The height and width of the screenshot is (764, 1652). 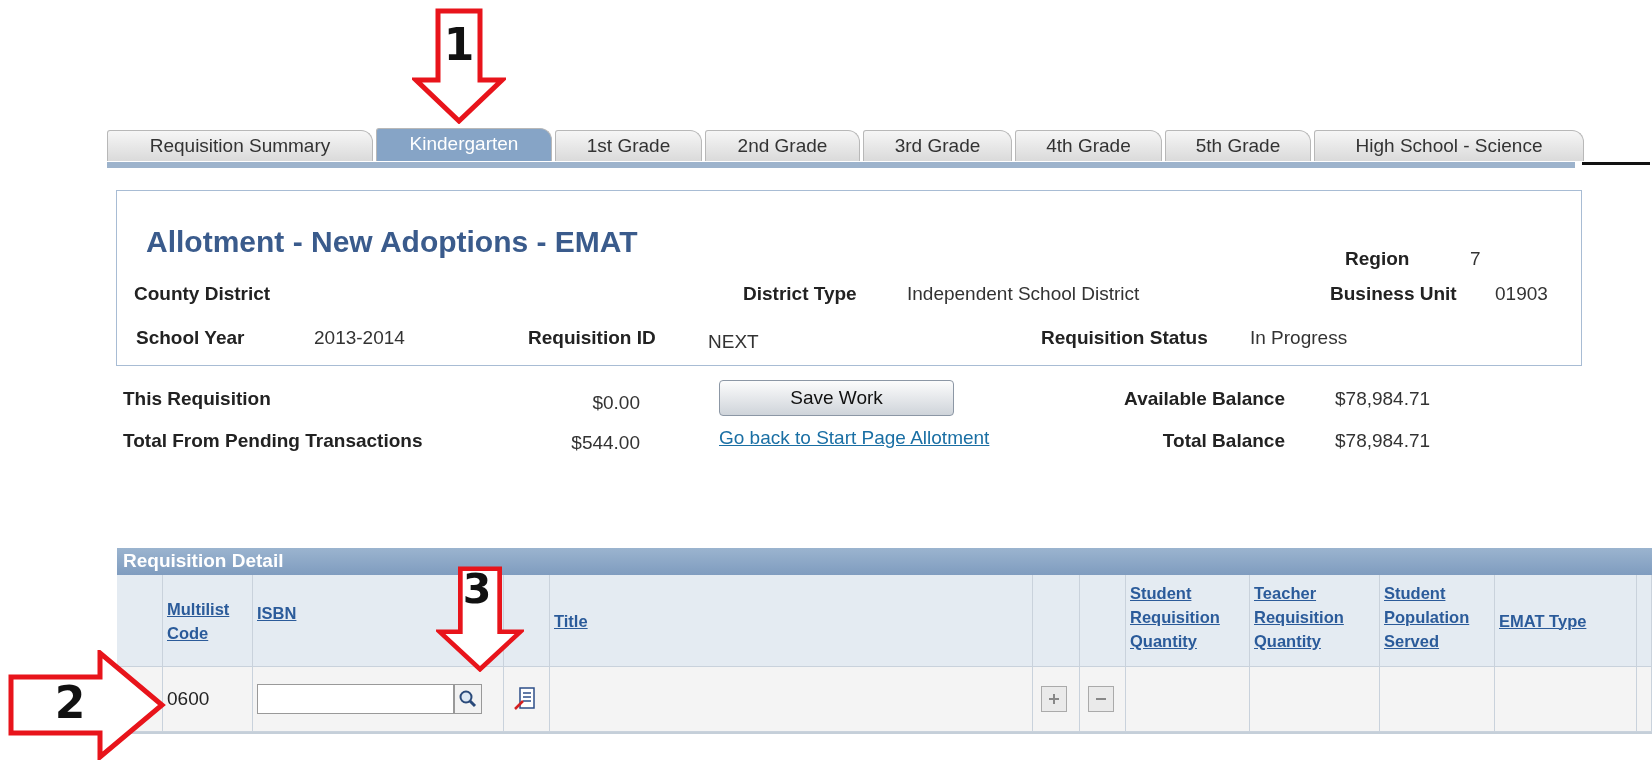 What do you see at coordinates (782, 145) in the screenshot?
I see `tab: 2nd Grade` at bounding box center [782, 145].